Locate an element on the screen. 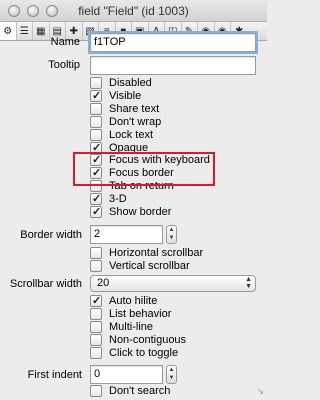 Image resolution: width=320 pixels, height=400 pixels. lock-text-checkbox is located at coordinates (96, 134).